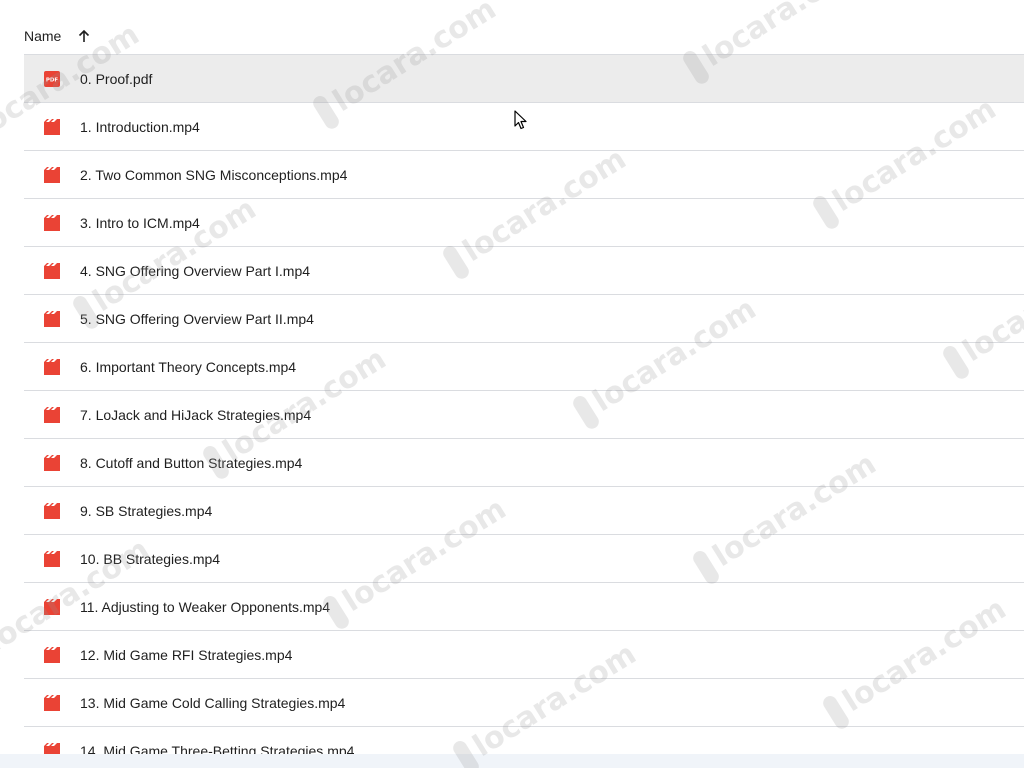 The height and width of the screenshot is (768, 1024). Describe the element at coordinates (42, 36) in the screenshot. I see `name-column-header: Name` at that location.